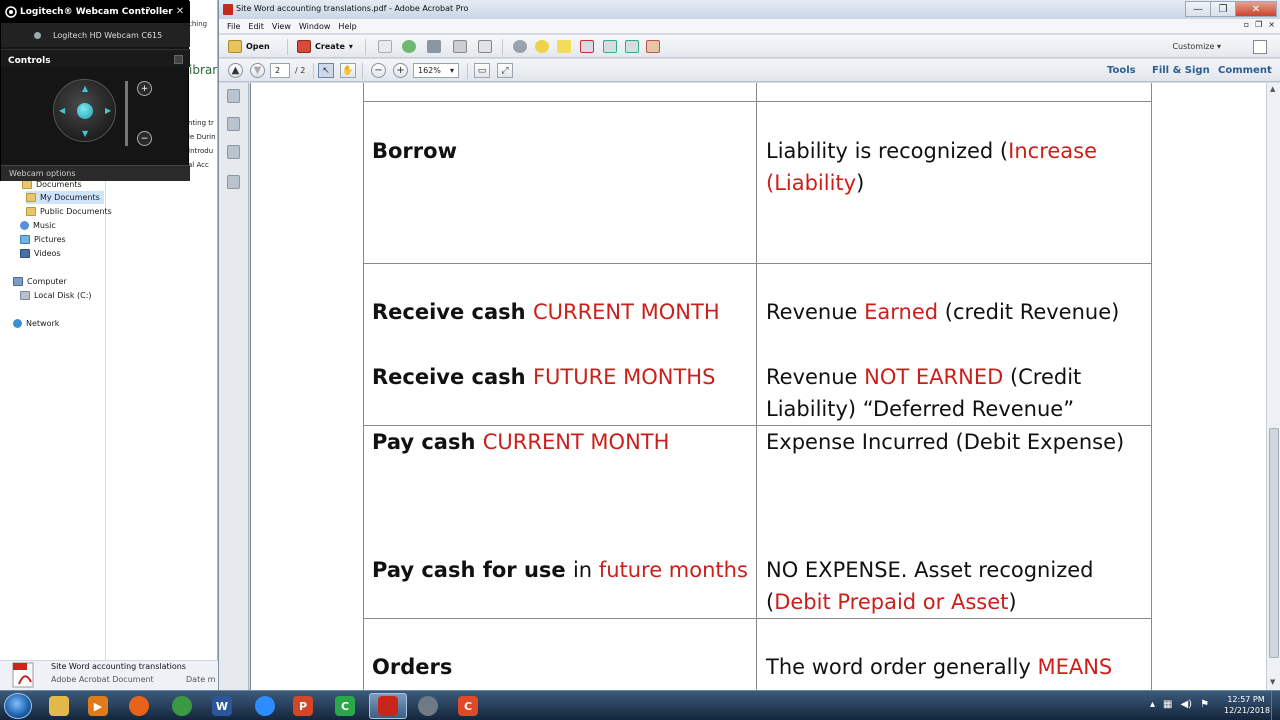 The height and width of the screenshot is (720, 1280). Describe the element at coordinates (460, 46) in the screenshot. I see `edit-pencil-icon` at that location.